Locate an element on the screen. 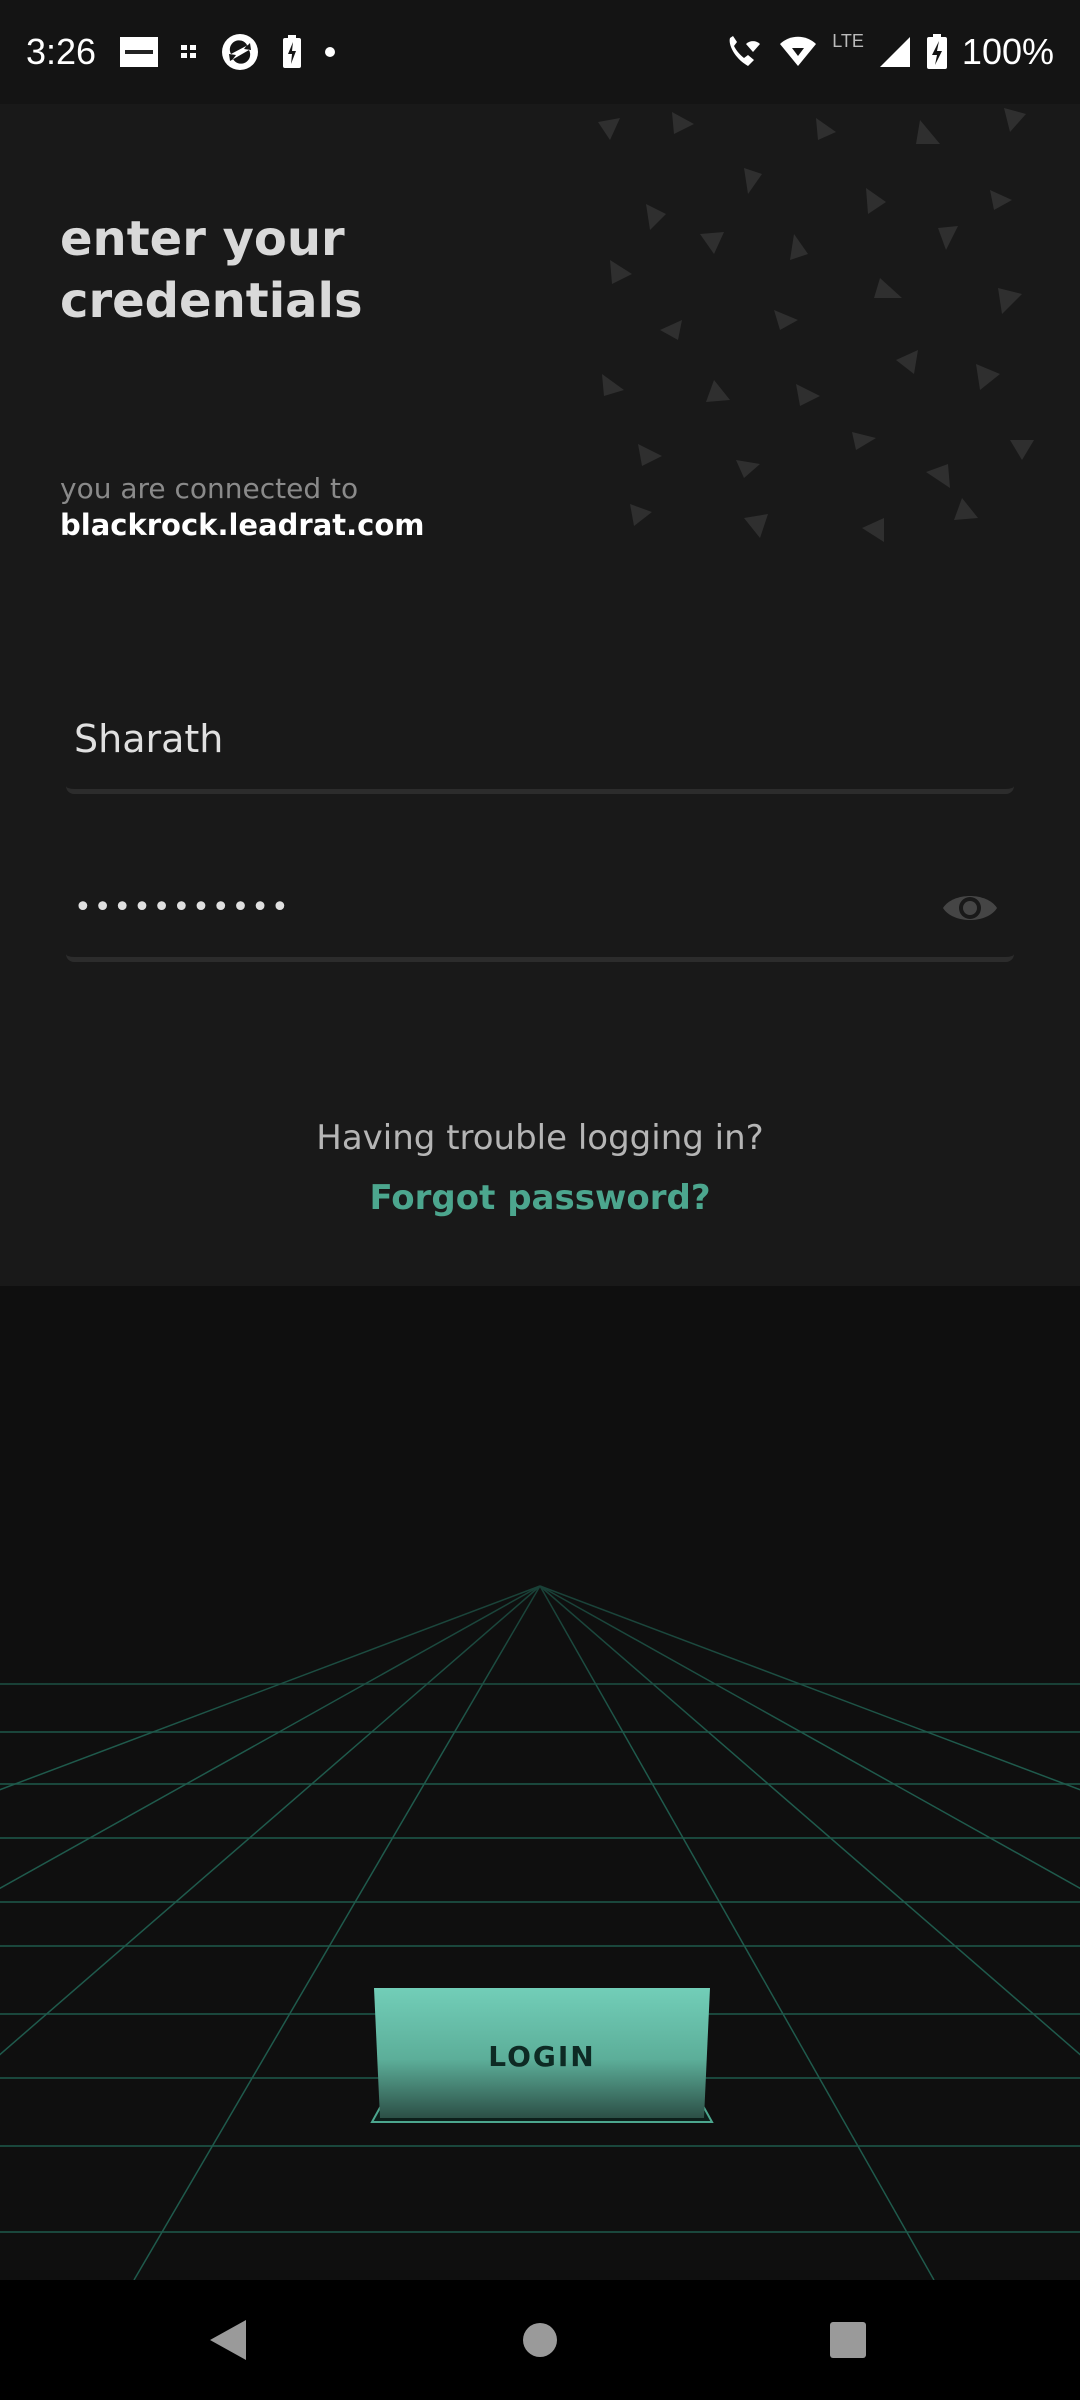 Image resolution: width=1080 pixels, height=2400 pixels. battery-charging-icon is located at coordinates (936, 51).